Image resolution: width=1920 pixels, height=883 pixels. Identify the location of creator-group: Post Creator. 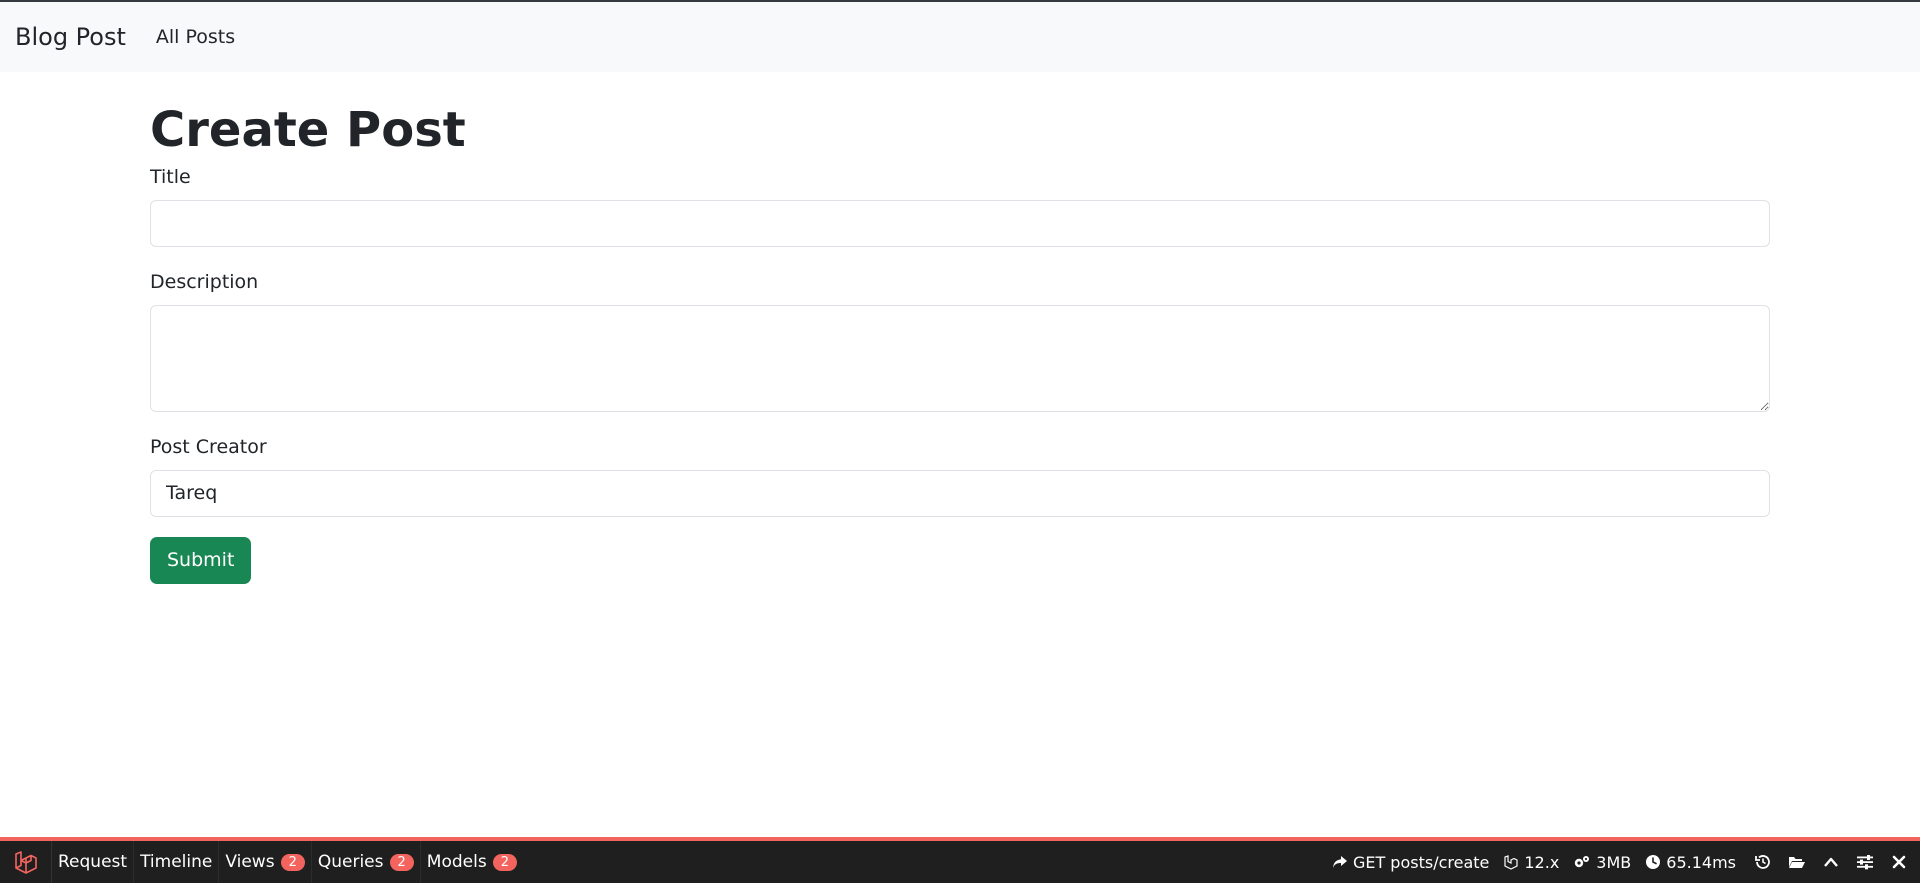
(960, 476).